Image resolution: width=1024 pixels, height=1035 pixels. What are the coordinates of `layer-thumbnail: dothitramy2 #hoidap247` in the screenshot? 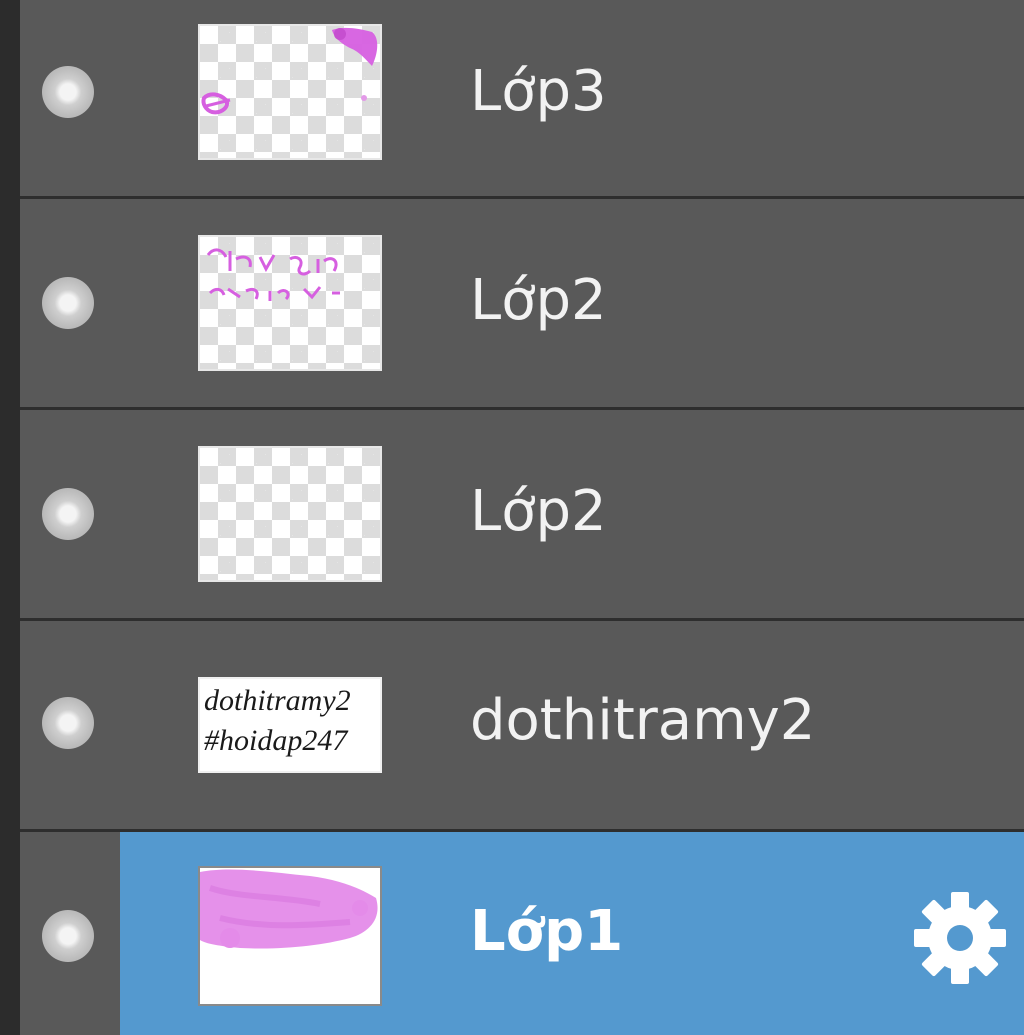 It's located at (290, 725).